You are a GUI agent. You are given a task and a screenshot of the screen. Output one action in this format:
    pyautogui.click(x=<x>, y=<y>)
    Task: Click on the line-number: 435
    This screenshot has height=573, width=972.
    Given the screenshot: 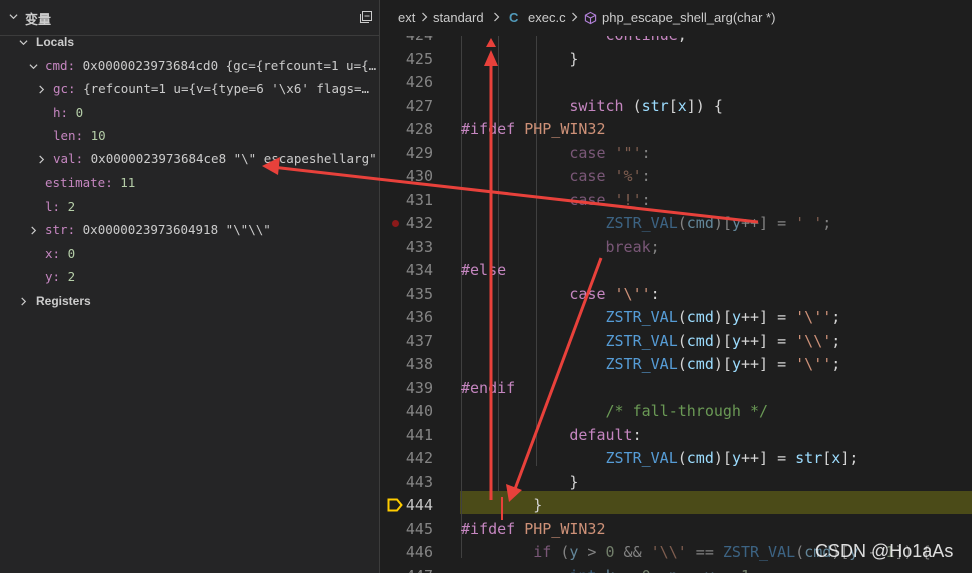 What is the action you would take?
    pyautogui.click(x=407, y=295)
    